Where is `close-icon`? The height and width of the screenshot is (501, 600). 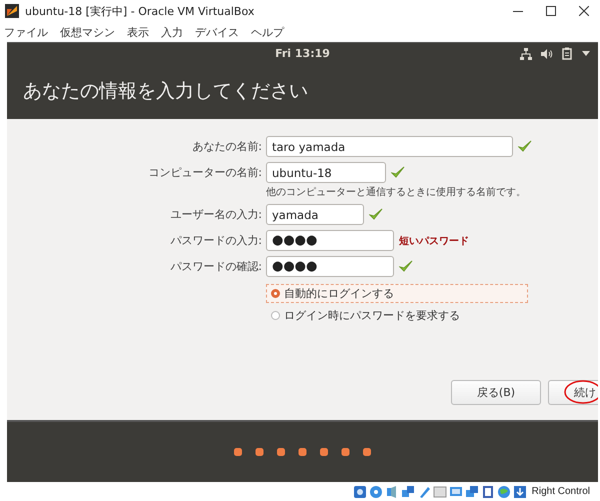 close-icon is located at coordinates (584, 11).